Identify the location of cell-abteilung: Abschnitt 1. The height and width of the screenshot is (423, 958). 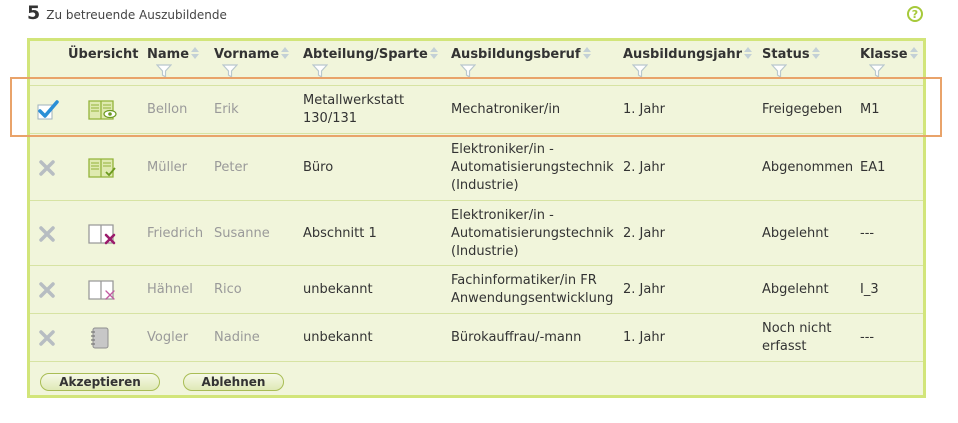
(340, 233).